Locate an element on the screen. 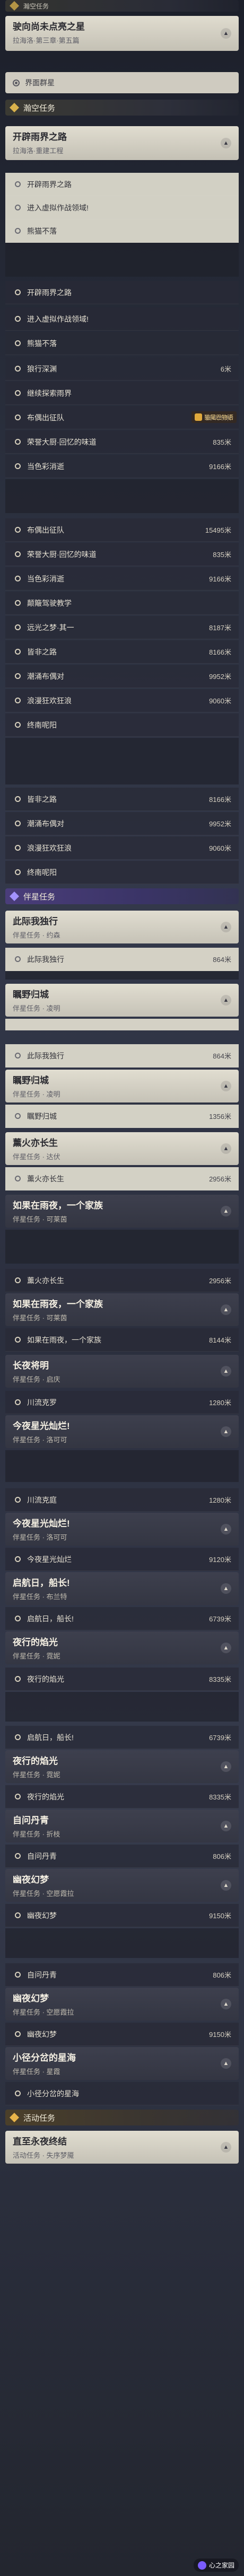 Image resolution: width=244 pixels, height=2576 pixels. quest-step: 如果在雨夜，一个家族 8144米 is located at coordinates (122, 1340).